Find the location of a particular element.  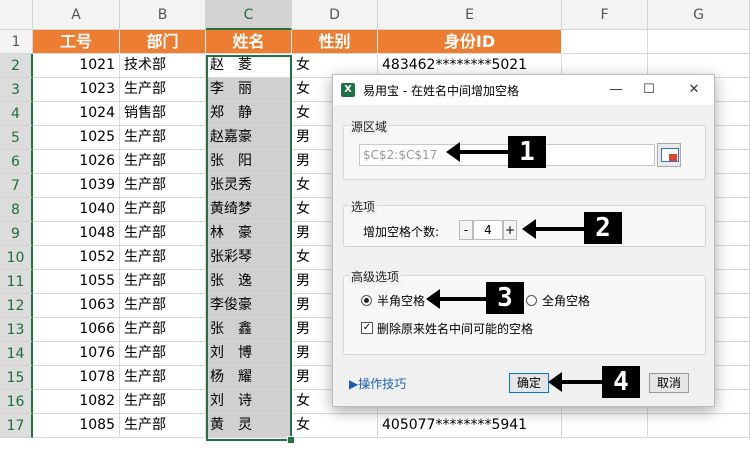

select-all-corner is located at coordinates (16, 15).